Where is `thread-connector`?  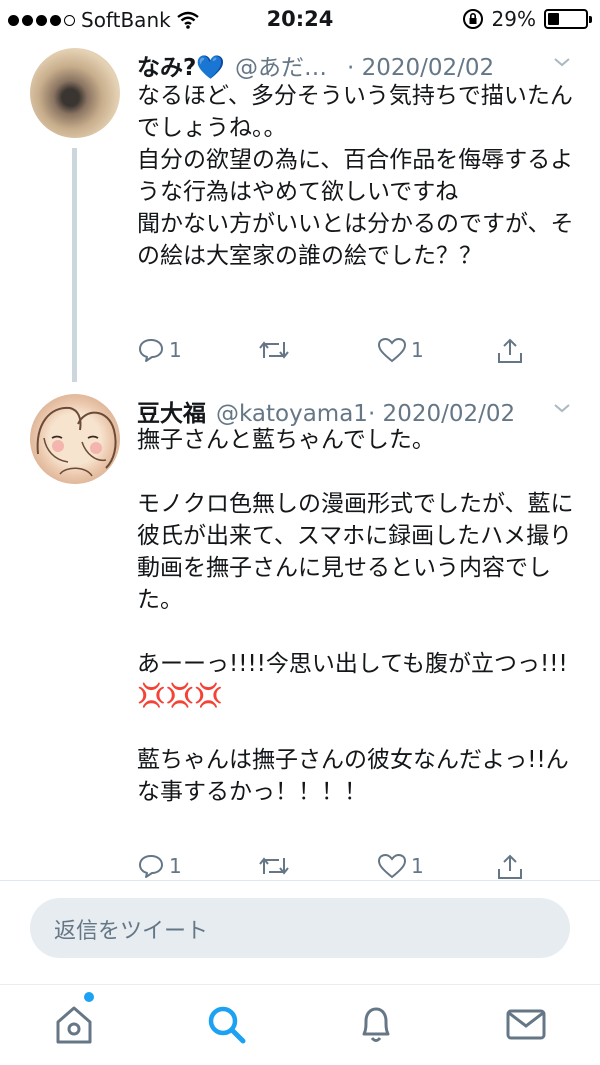
thread-connector is located at coordinates (74, 265).